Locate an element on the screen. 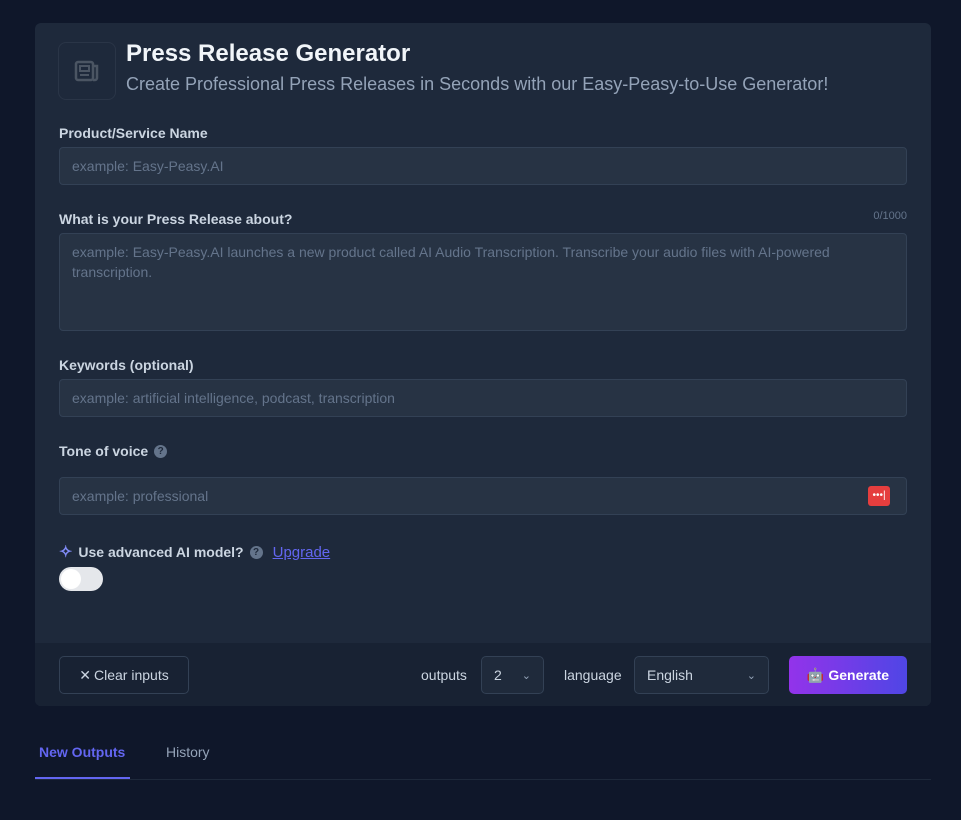 This screenshot has height=820, width=961. generate-label: Generate is located at coordinates (859, 675).